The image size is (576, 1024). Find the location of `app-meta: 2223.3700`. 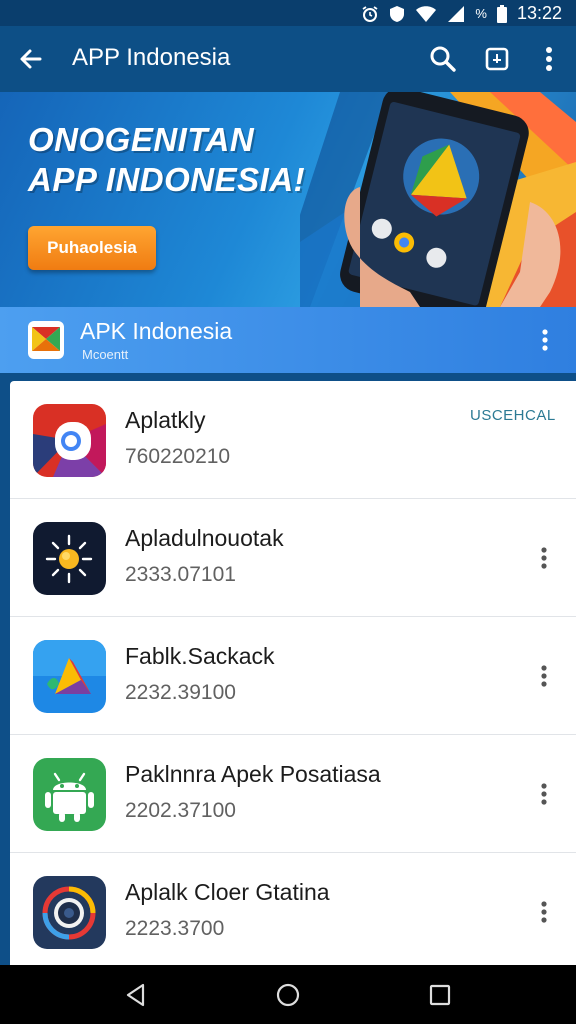

app-meta: 2223.3700 is located at coordinates (175, 928).